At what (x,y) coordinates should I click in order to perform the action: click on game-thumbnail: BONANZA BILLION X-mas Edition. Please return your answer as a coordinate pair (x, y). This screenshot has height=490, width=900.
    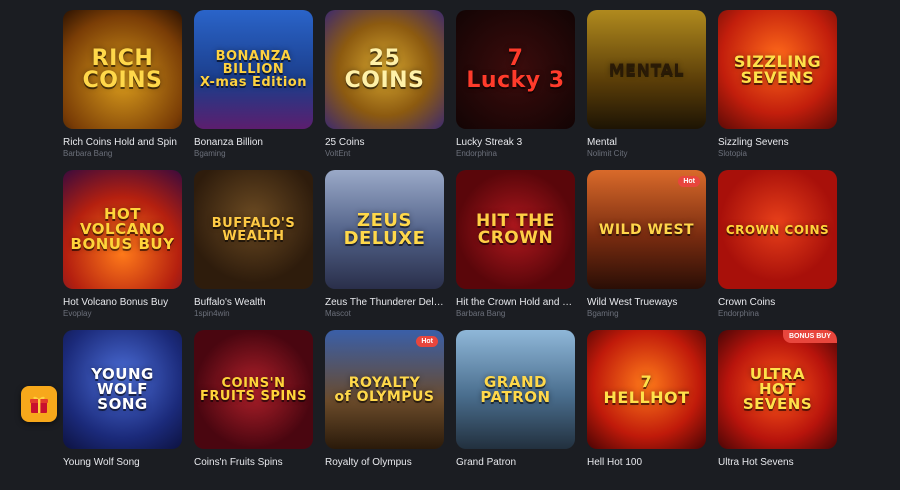
    Looking at the image, I should click on (253, 69).